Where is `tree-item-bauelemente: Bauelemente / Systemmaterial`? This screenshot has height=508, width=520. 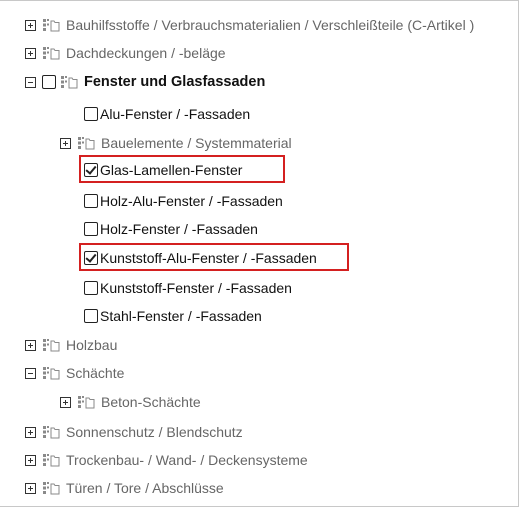
tree-item-bauelemente: Bauelemente / Systemmaterial is located at coordinates (176, 143).